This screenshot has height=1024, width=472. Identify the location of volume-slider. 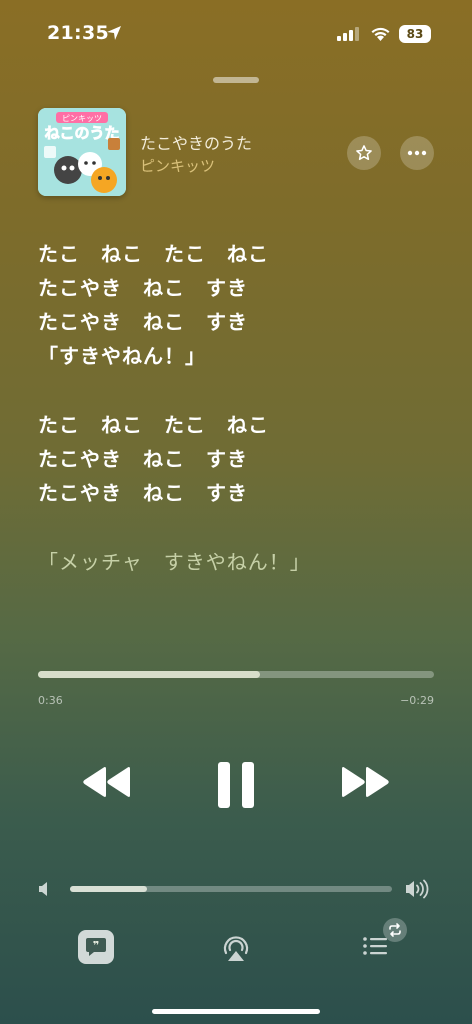
(231, 889).